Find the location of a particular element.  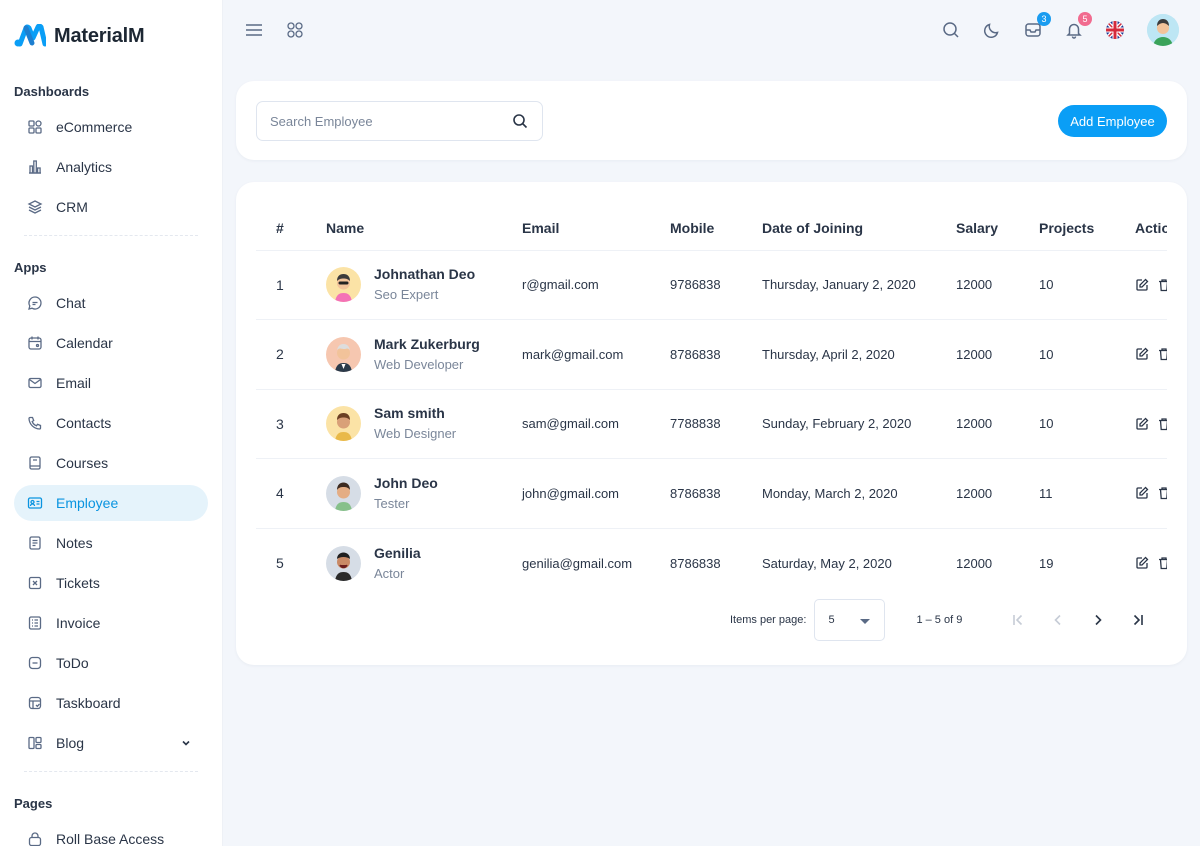

paginator: Items per page: 5 1 – 5 of 9 is located at coordinates (944, 620).